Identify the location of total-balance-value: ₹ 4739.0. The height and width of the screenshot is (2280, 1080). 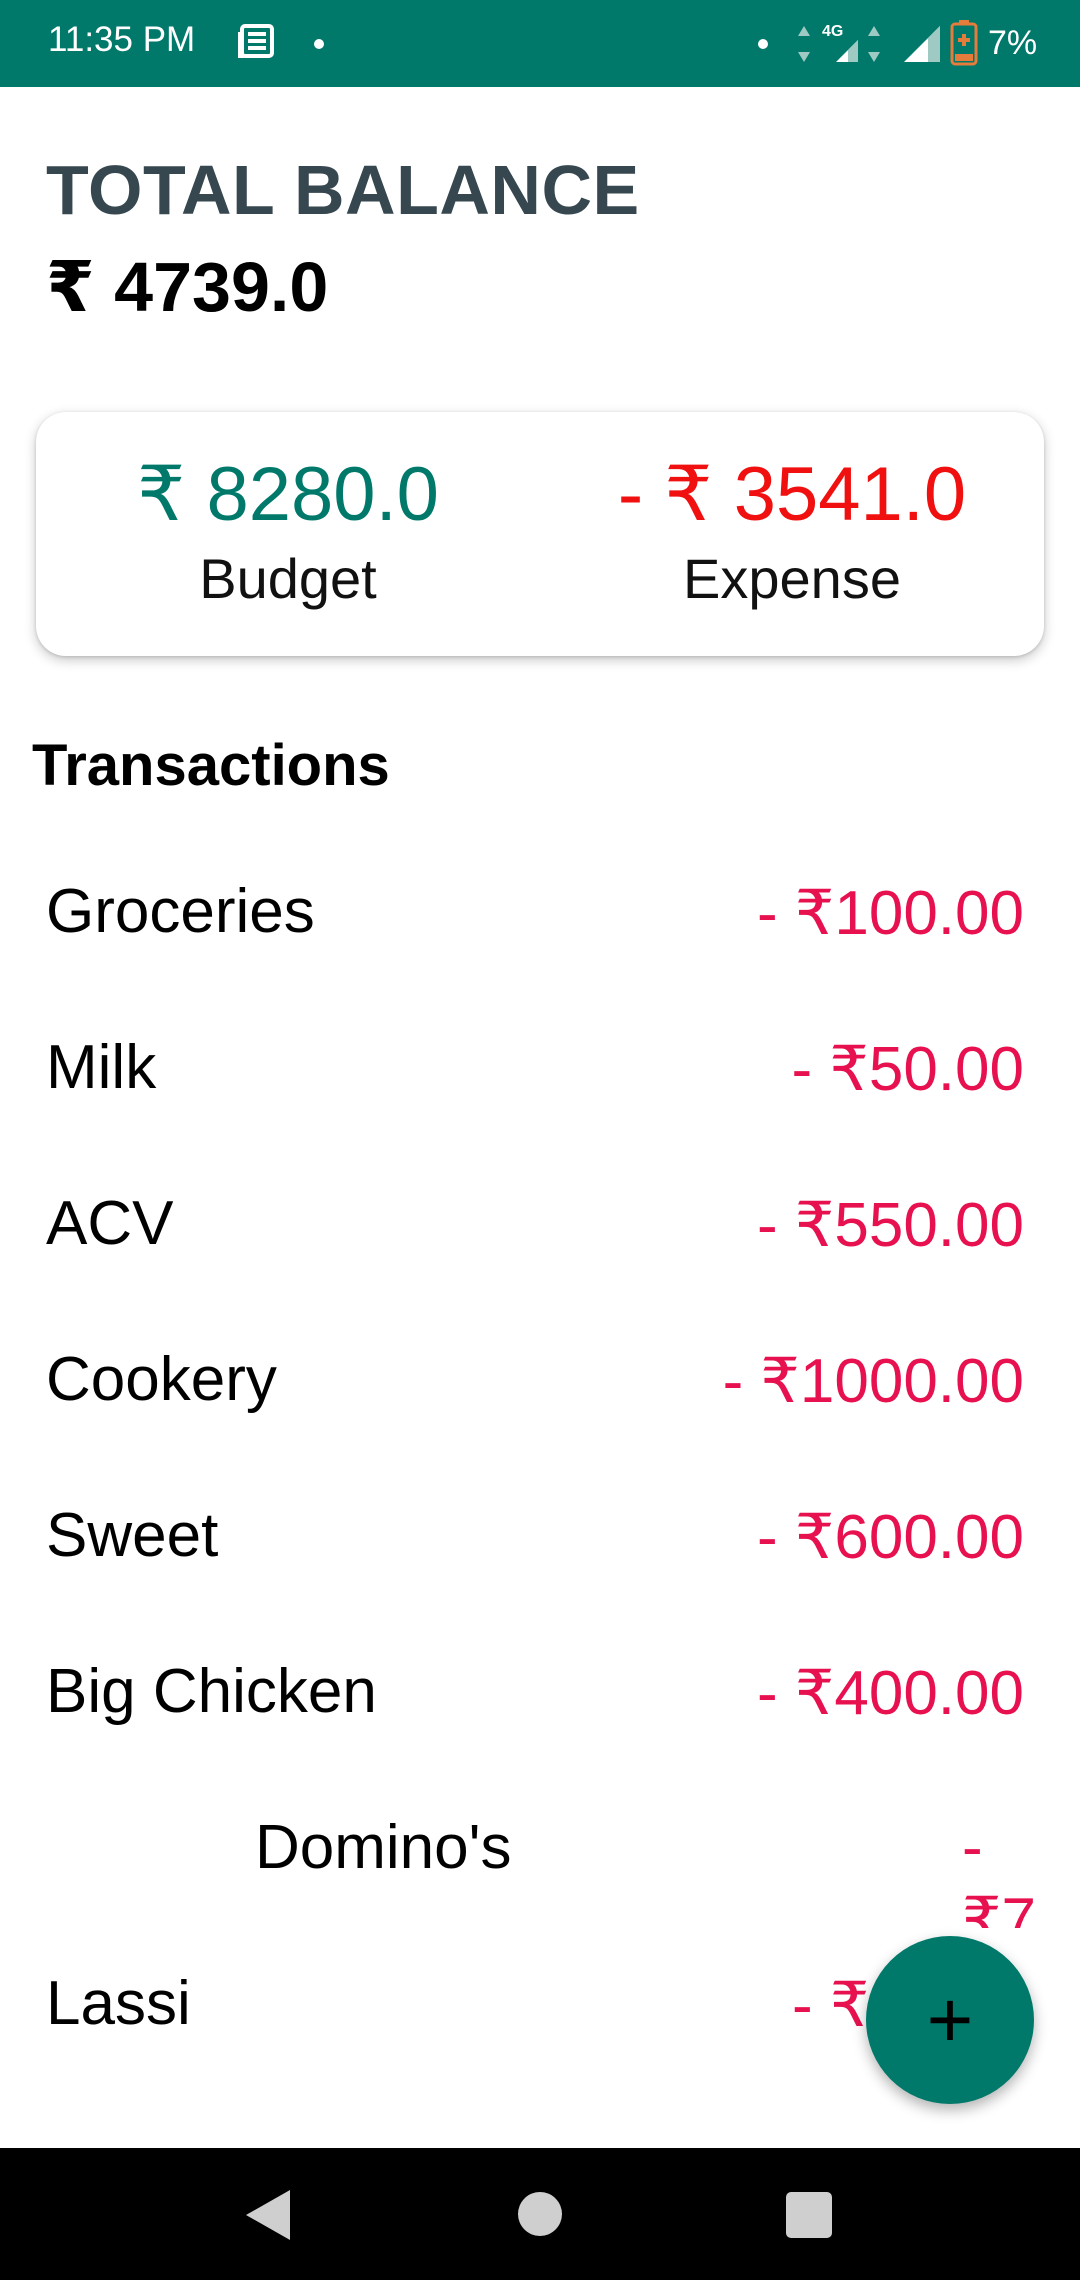
(187, 287).